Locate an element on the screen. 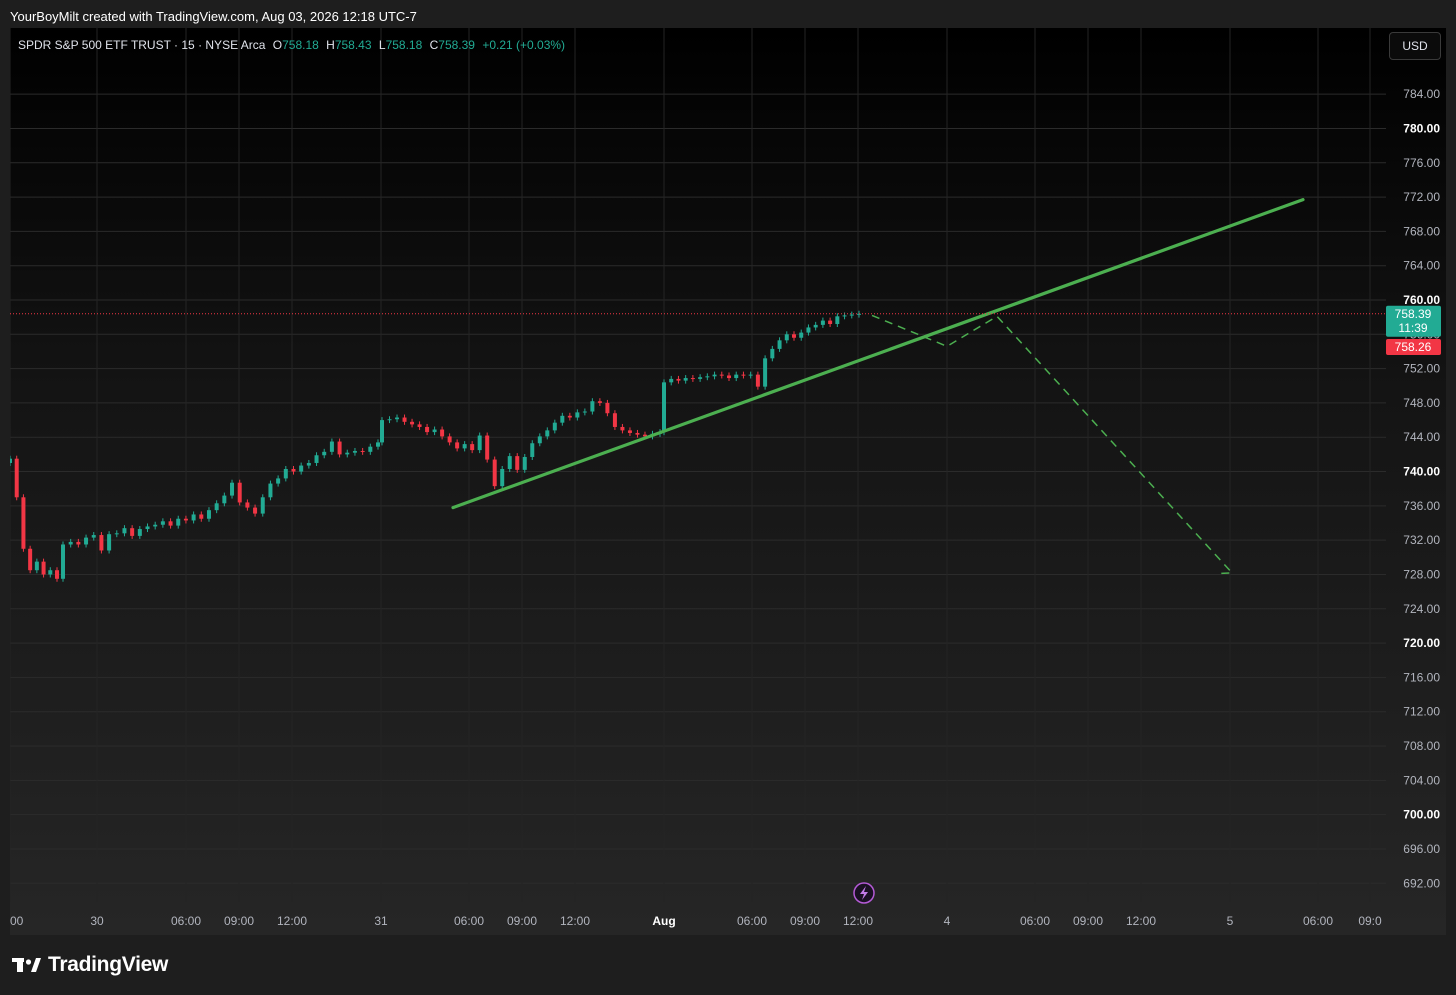  x-tick-label: 06:00 is located at coordinates (469, 921).